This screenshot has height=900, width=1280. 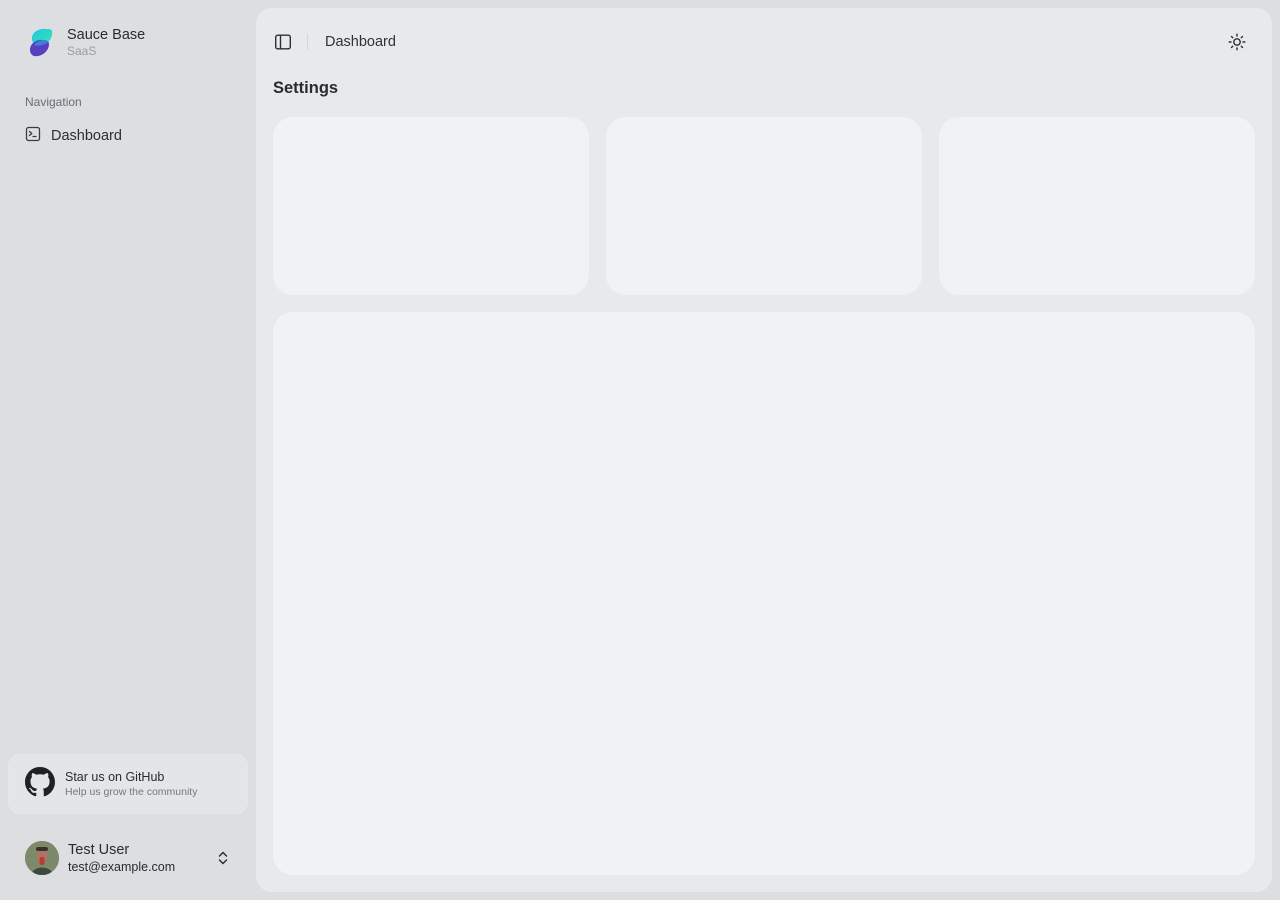 What do you see at coordinates (41, 42) in the screenshot?
I see `brand-logo-icon` at bounding box center [41, 42].